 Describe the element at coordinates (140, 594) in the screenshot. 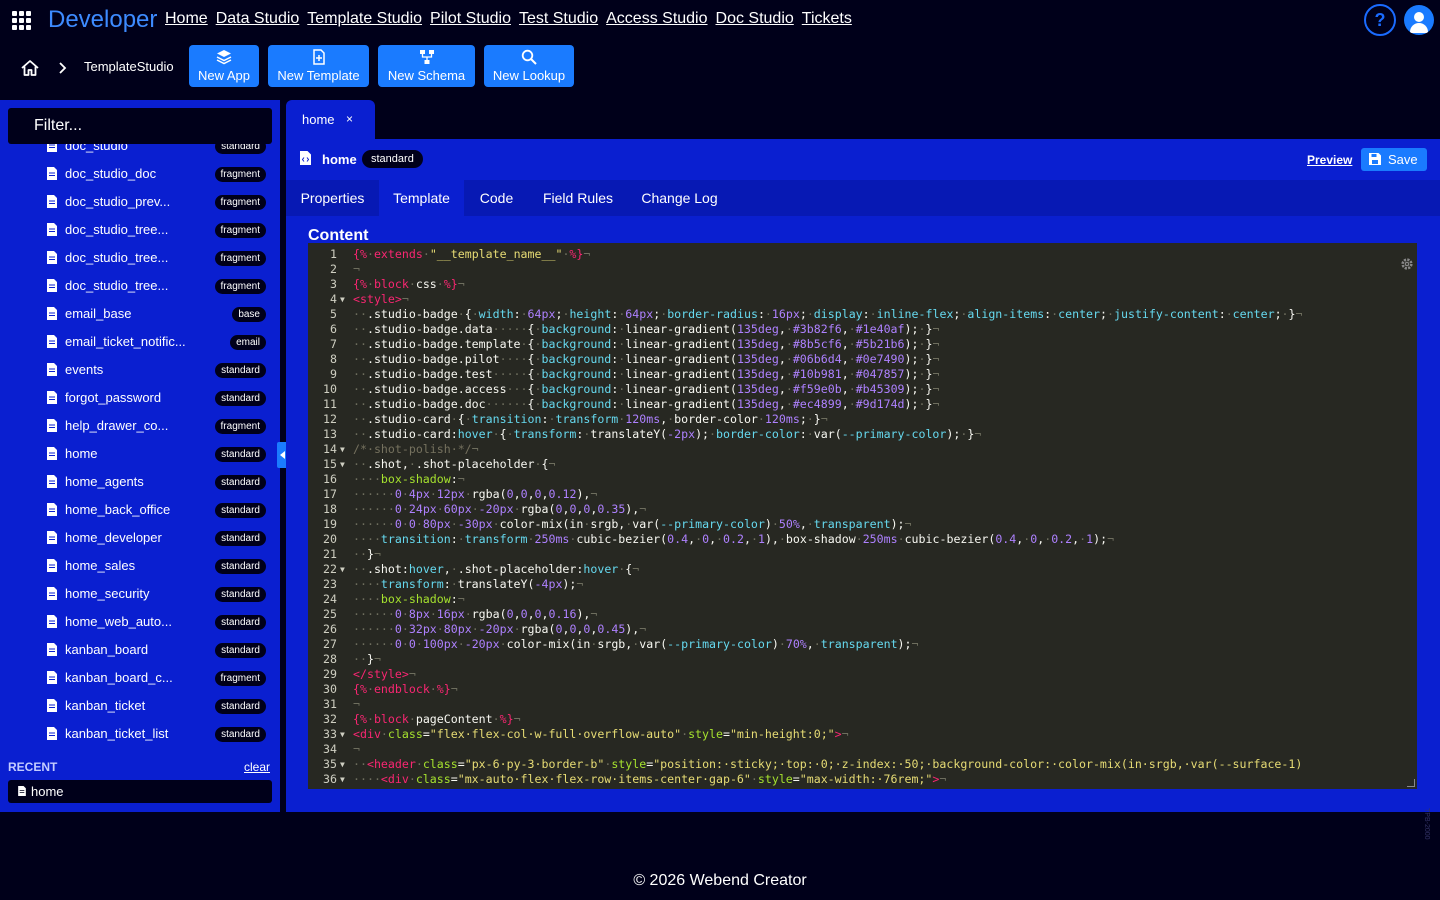

I see `sidebar-item: home_security standard` at that location.